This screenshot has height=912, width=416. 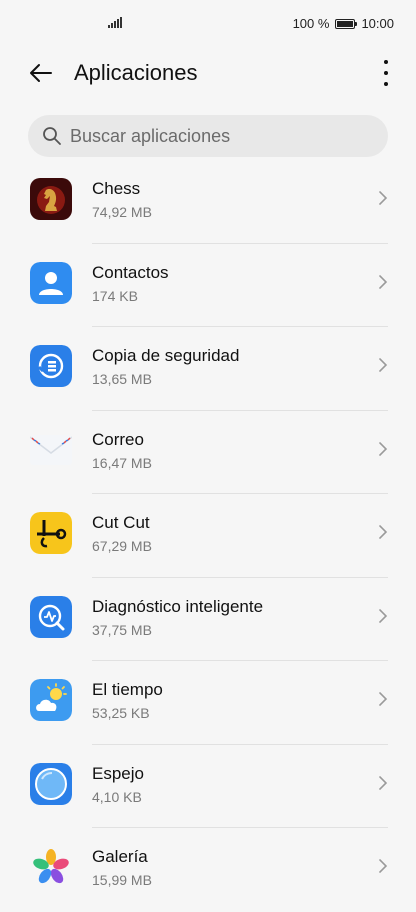 What do you see at coordinates (208, 202) in the screenshot?
I see `list-item-chess: Chess 74,92 MB` at bounding box center [208, 202].